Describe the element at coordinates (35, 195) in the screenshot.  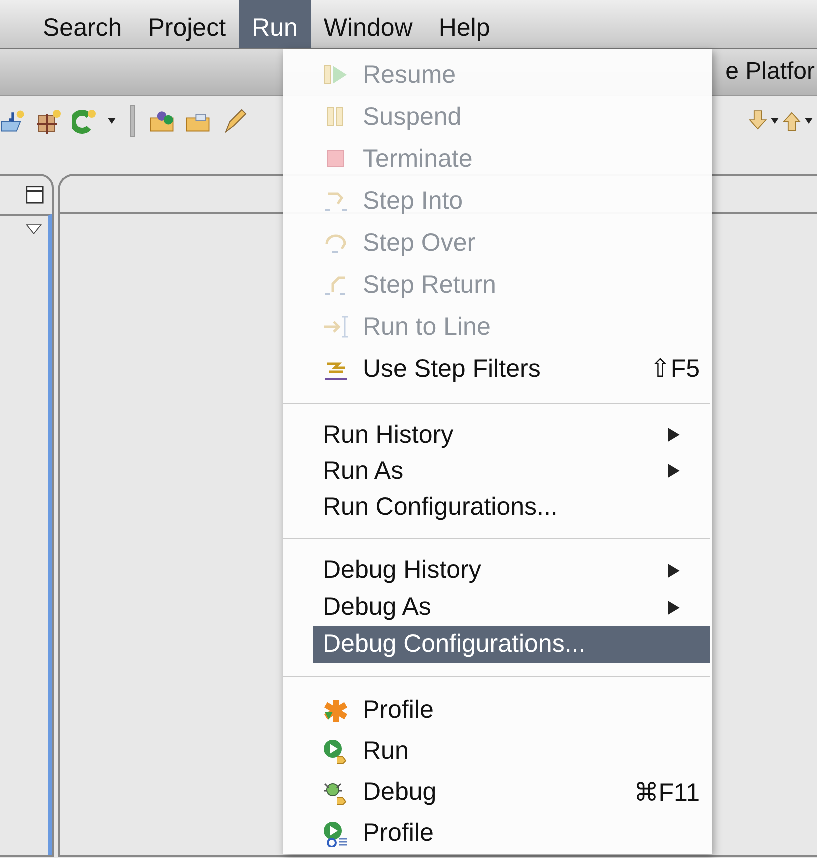
I see `maximize-icon` at that location.